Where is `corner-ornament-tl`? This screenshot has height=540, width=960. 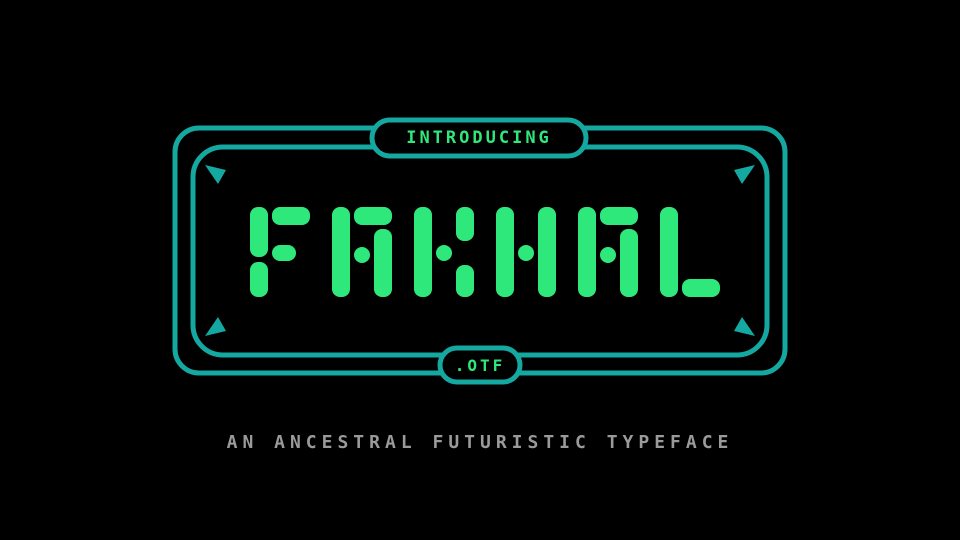
corner-ornament-tl is located at coordinates (215, 174).